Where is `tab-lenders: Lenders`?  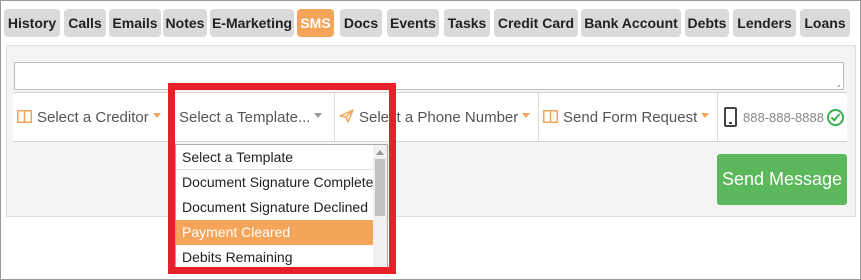 tab-lenders: Lenders is located at coordinates (764, 23).